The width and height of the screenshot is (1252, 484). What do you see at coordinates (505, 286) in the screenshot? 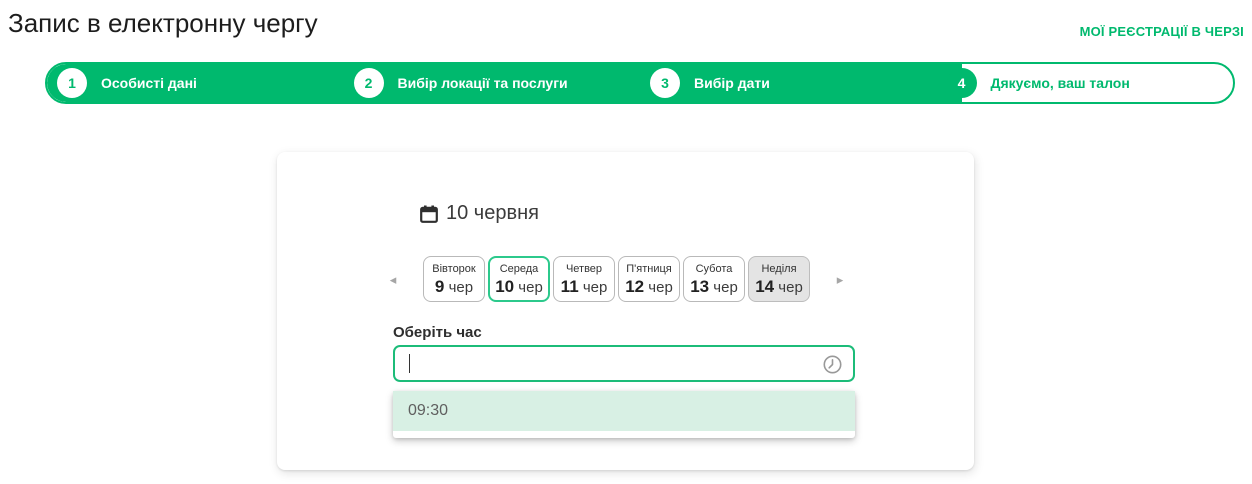
I see `day-number: 10` at bounding box center [505, 286].